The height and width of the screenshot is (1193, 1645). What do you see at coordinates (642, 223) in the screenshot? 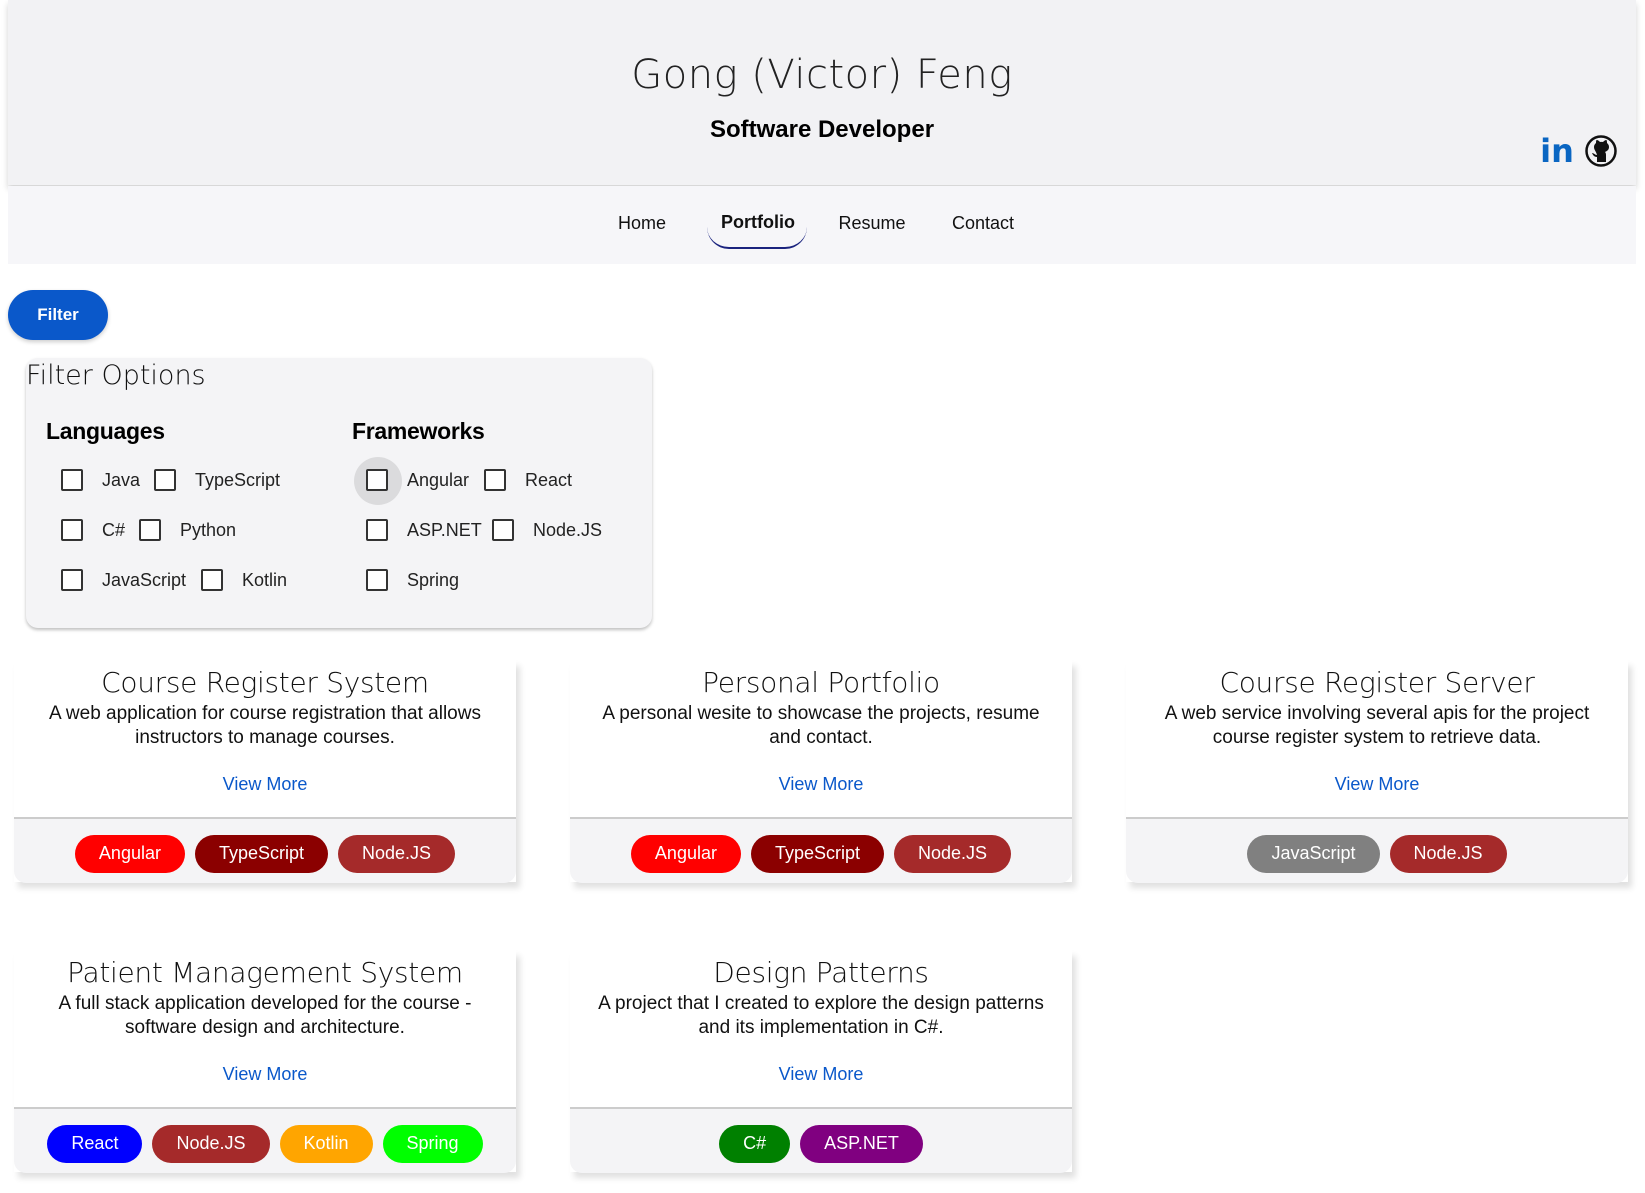
I see `nav-home: Home` at bounding box center [642, 223].